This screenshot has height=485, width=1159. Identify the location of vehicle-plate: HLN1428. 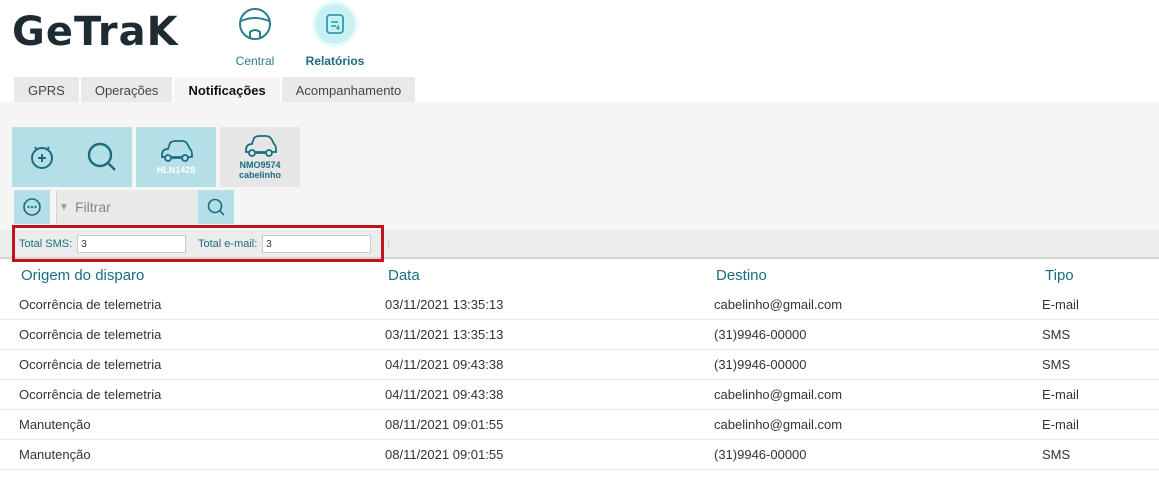
(176, 170).